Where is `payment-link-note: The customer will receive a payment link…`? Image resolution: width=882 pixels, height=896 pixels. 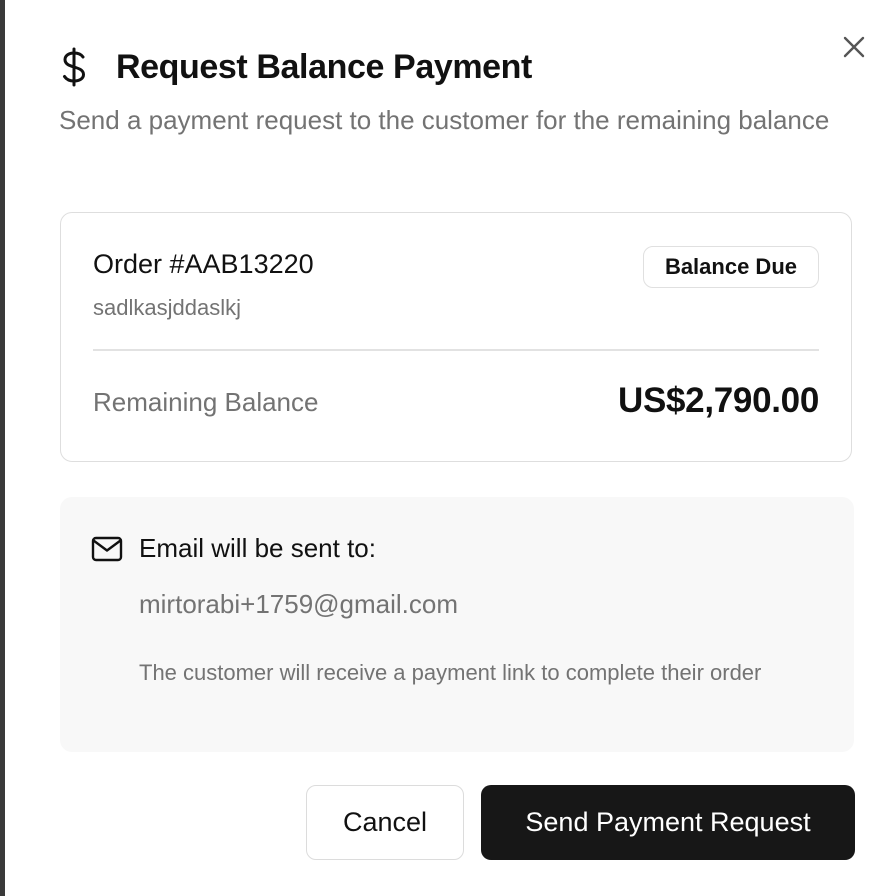
payment-link-note: The customer will receive a payment link… is located at coordinates (450, 672).